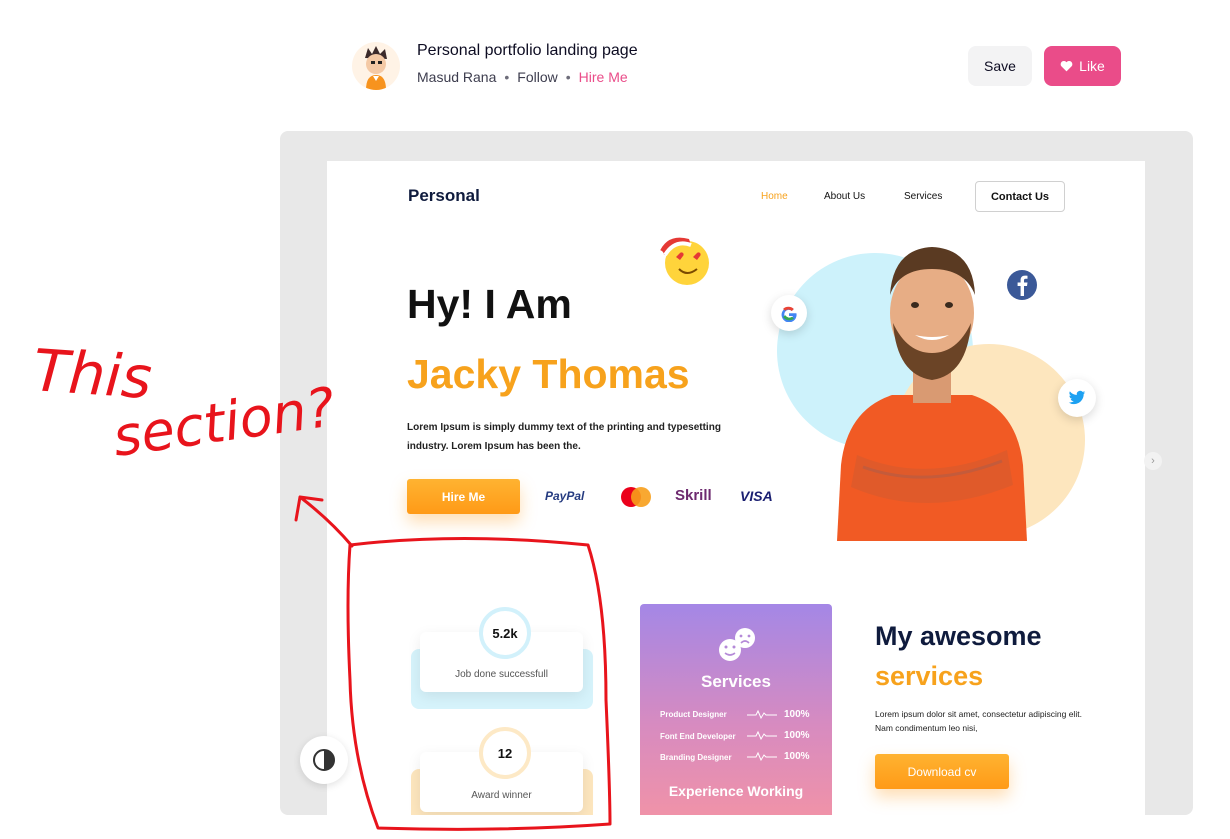  What do you see at coordinates (376, 66) in the screenshot?
I see `avatar` at bounding box center [376, 66].